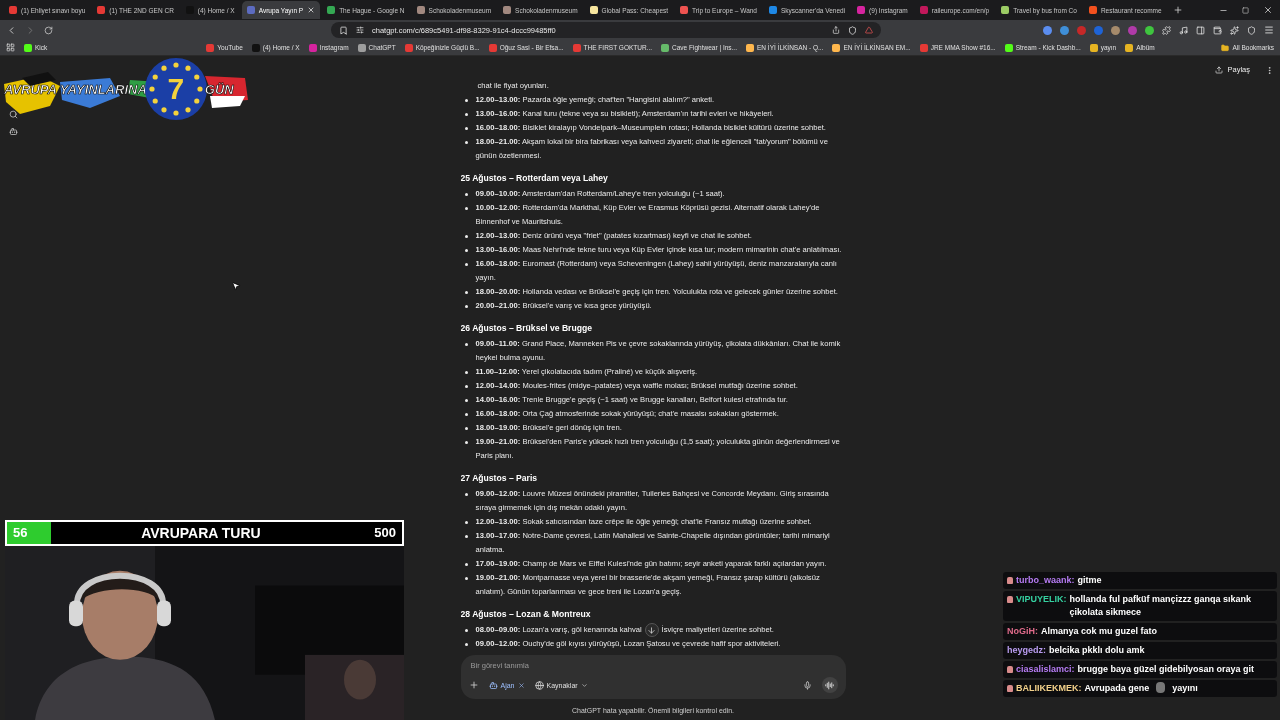  What do you see at coordinates (1049, 688) in the screenshot?
I see `chat-username: BALIIKEKMEK:` at bounding box center [1049, 688].